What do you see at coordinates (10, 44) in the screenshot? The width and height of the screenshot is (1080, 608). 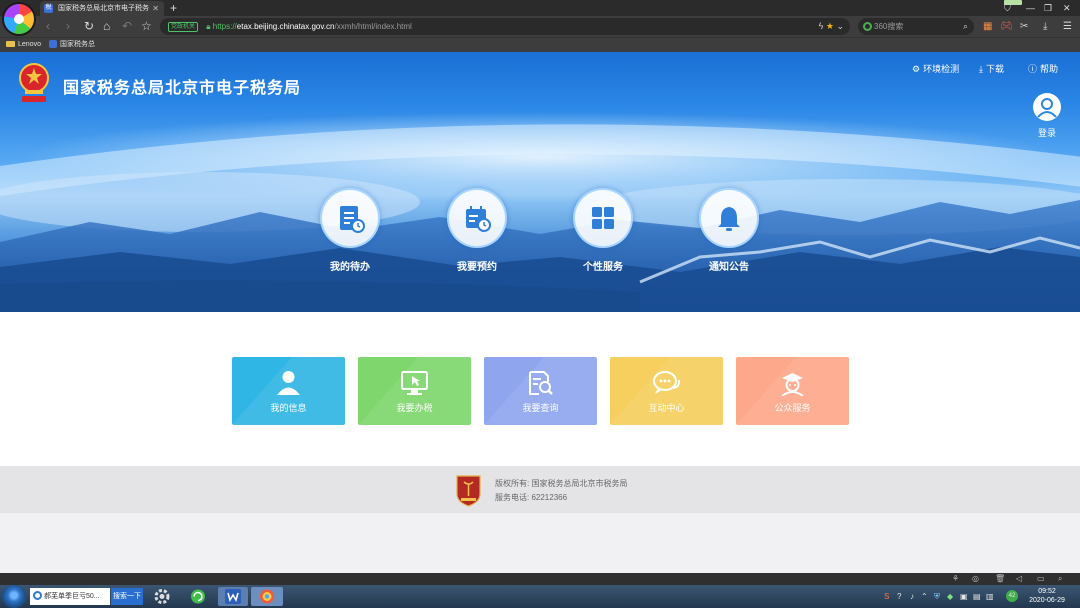 I see `folder-icon` at bounding box center [10, 44].